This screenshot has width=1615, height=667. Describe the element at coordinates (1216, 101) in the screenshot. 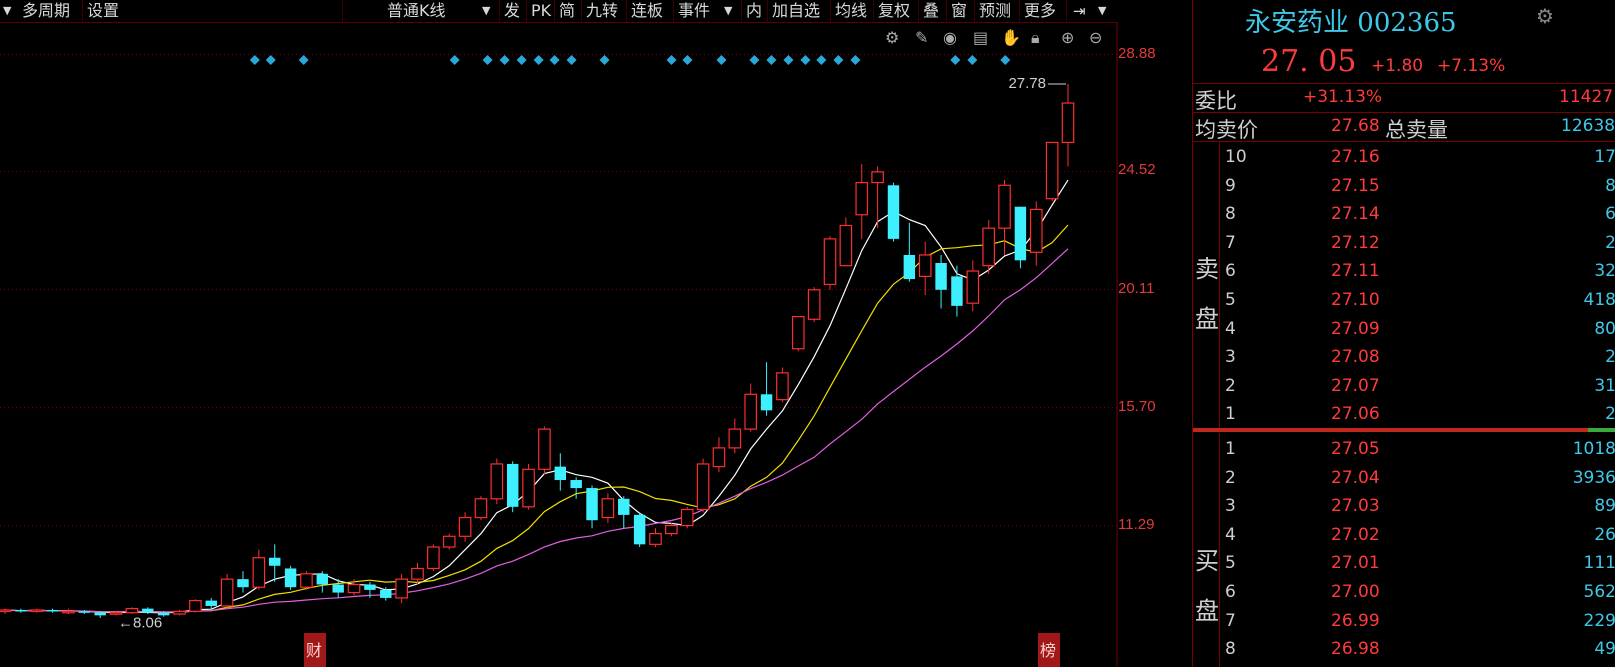

I see `weibi-label: 委比` at that location.